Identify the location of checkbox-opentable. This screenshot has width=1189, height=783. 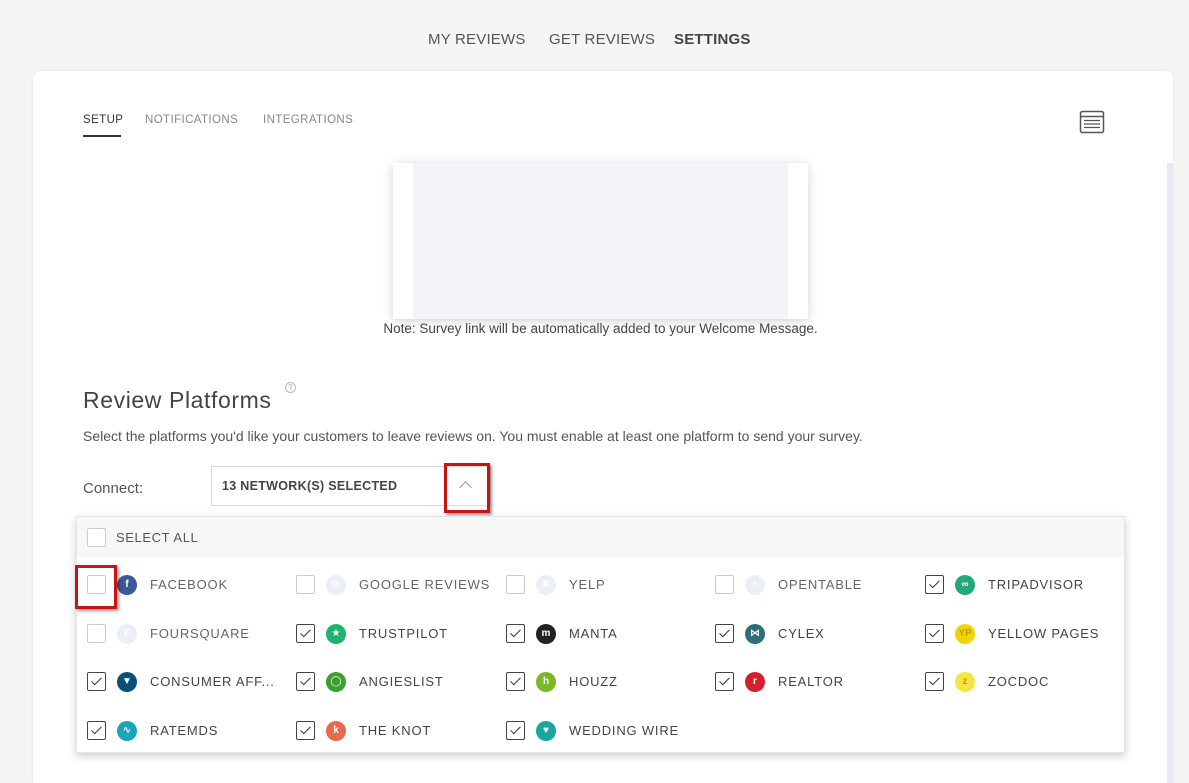
(724, 584).